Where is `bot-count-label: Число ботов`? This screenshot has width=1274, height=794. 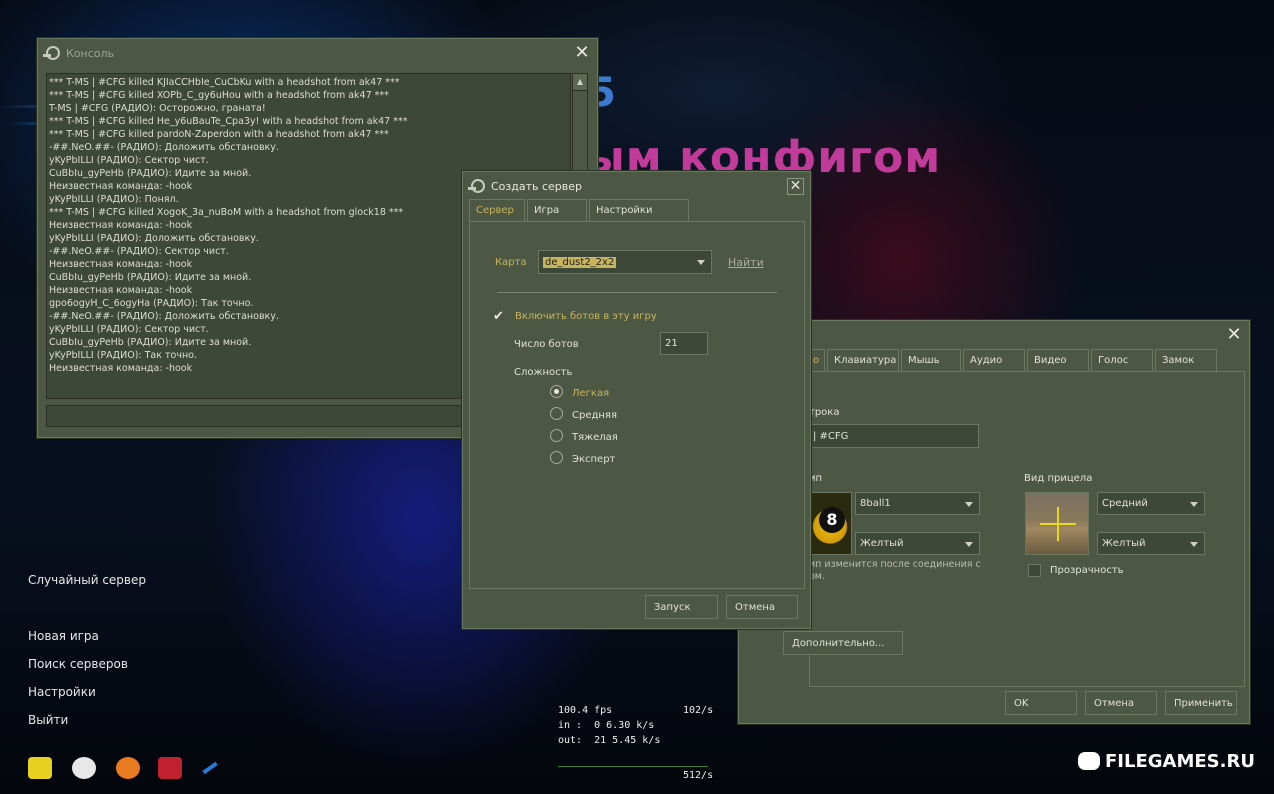
bot-count-label: Число ботов is located at coordinates (546, 344).